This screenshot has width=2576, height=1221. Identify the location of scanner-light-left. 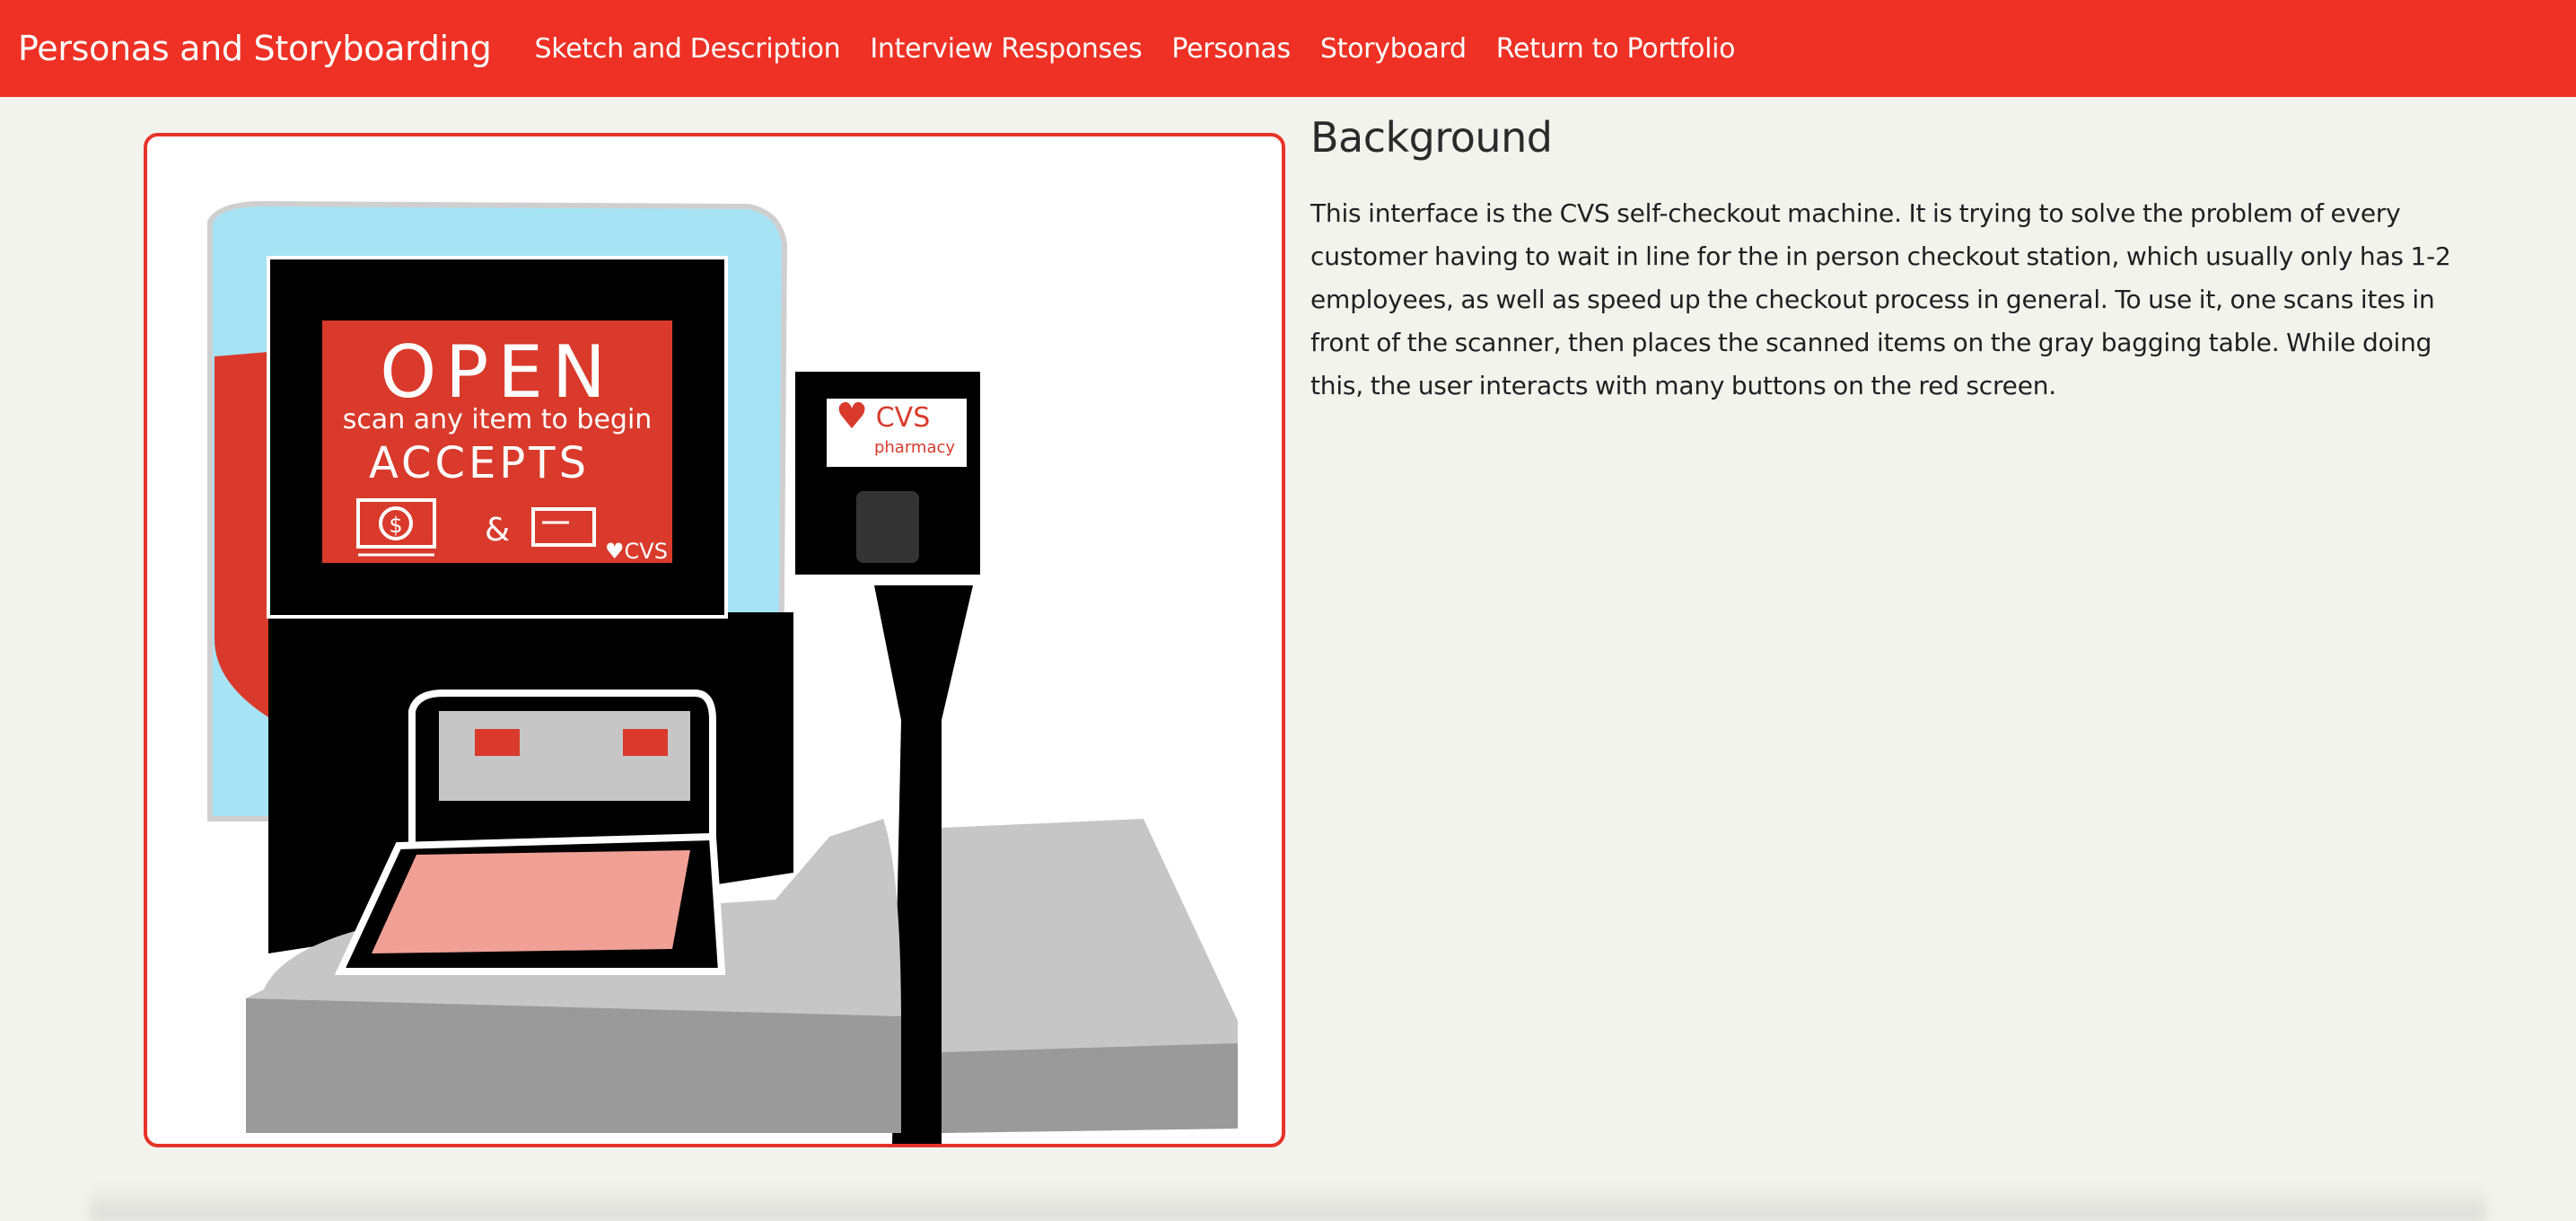
(497, 743).